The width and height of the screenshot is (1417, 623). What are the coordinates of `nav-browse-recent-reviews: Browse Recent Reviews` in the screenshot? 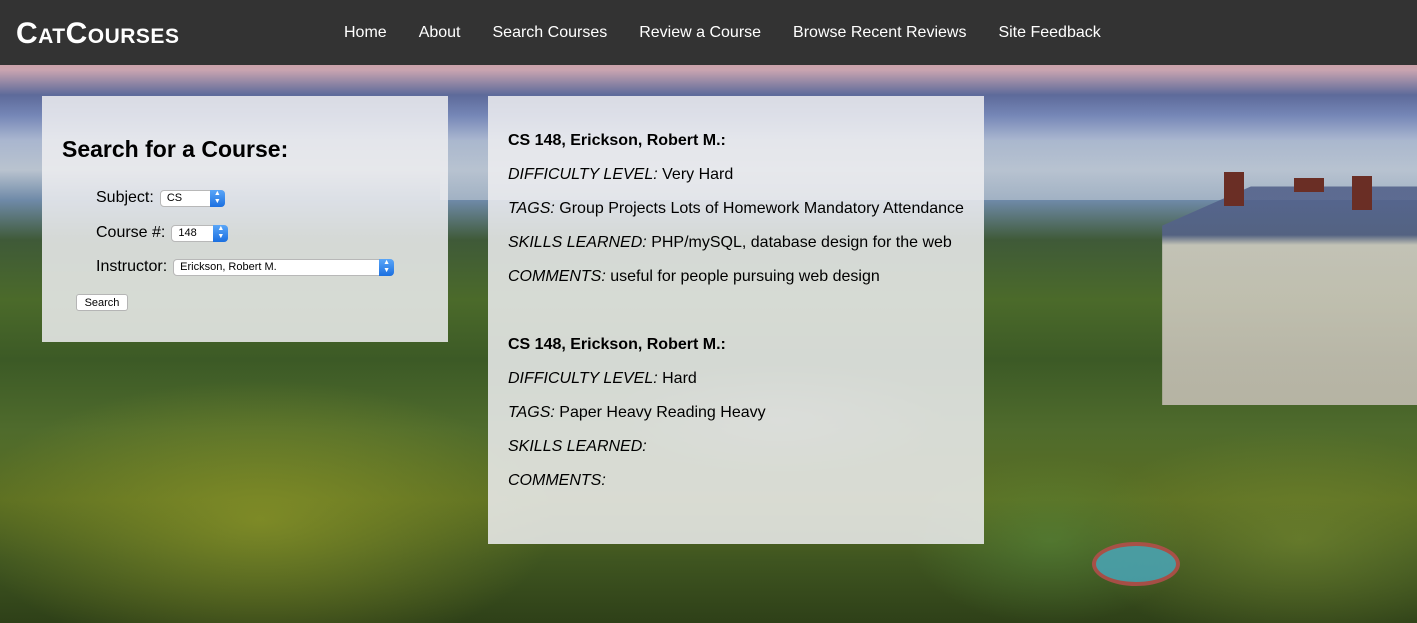 It's located at (879, 33).